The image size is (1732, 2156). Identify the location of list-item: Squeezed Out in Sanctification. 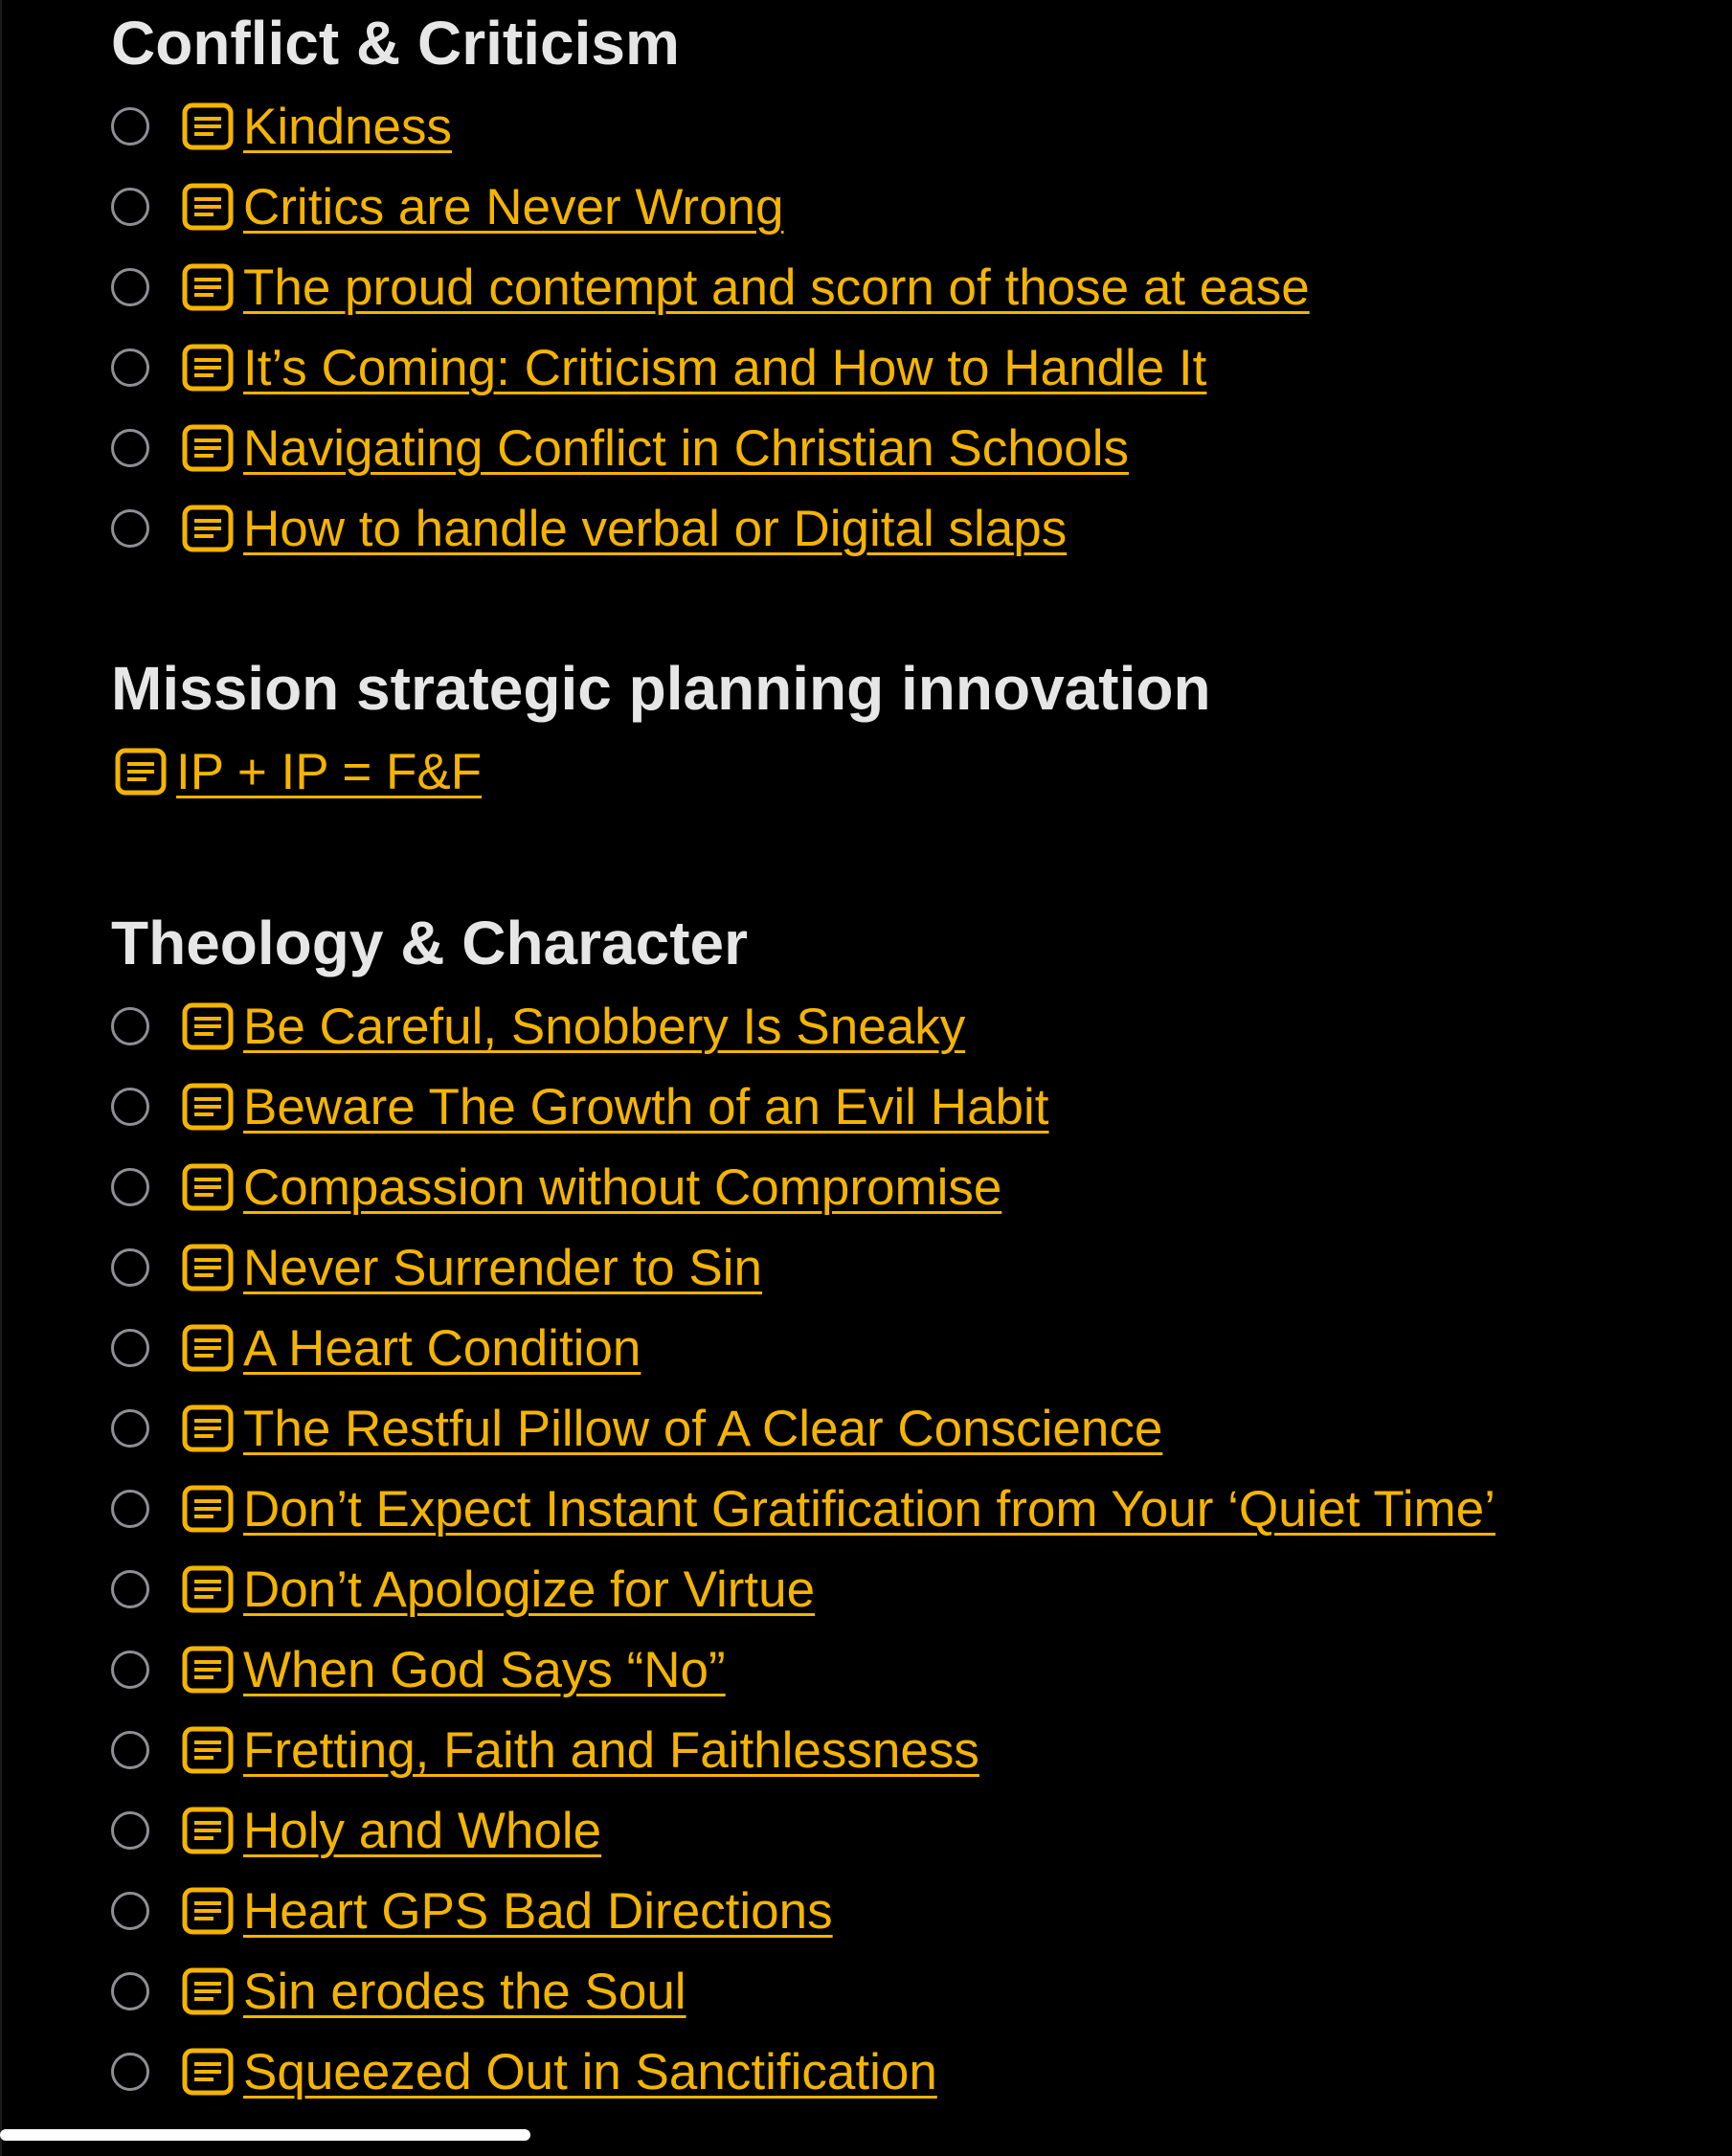
(905, 2072).